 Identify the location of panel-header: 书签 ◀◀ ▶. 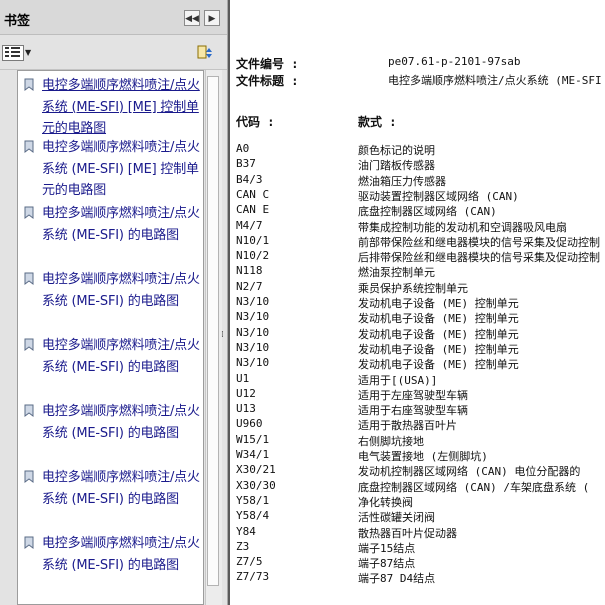
(113, 17).